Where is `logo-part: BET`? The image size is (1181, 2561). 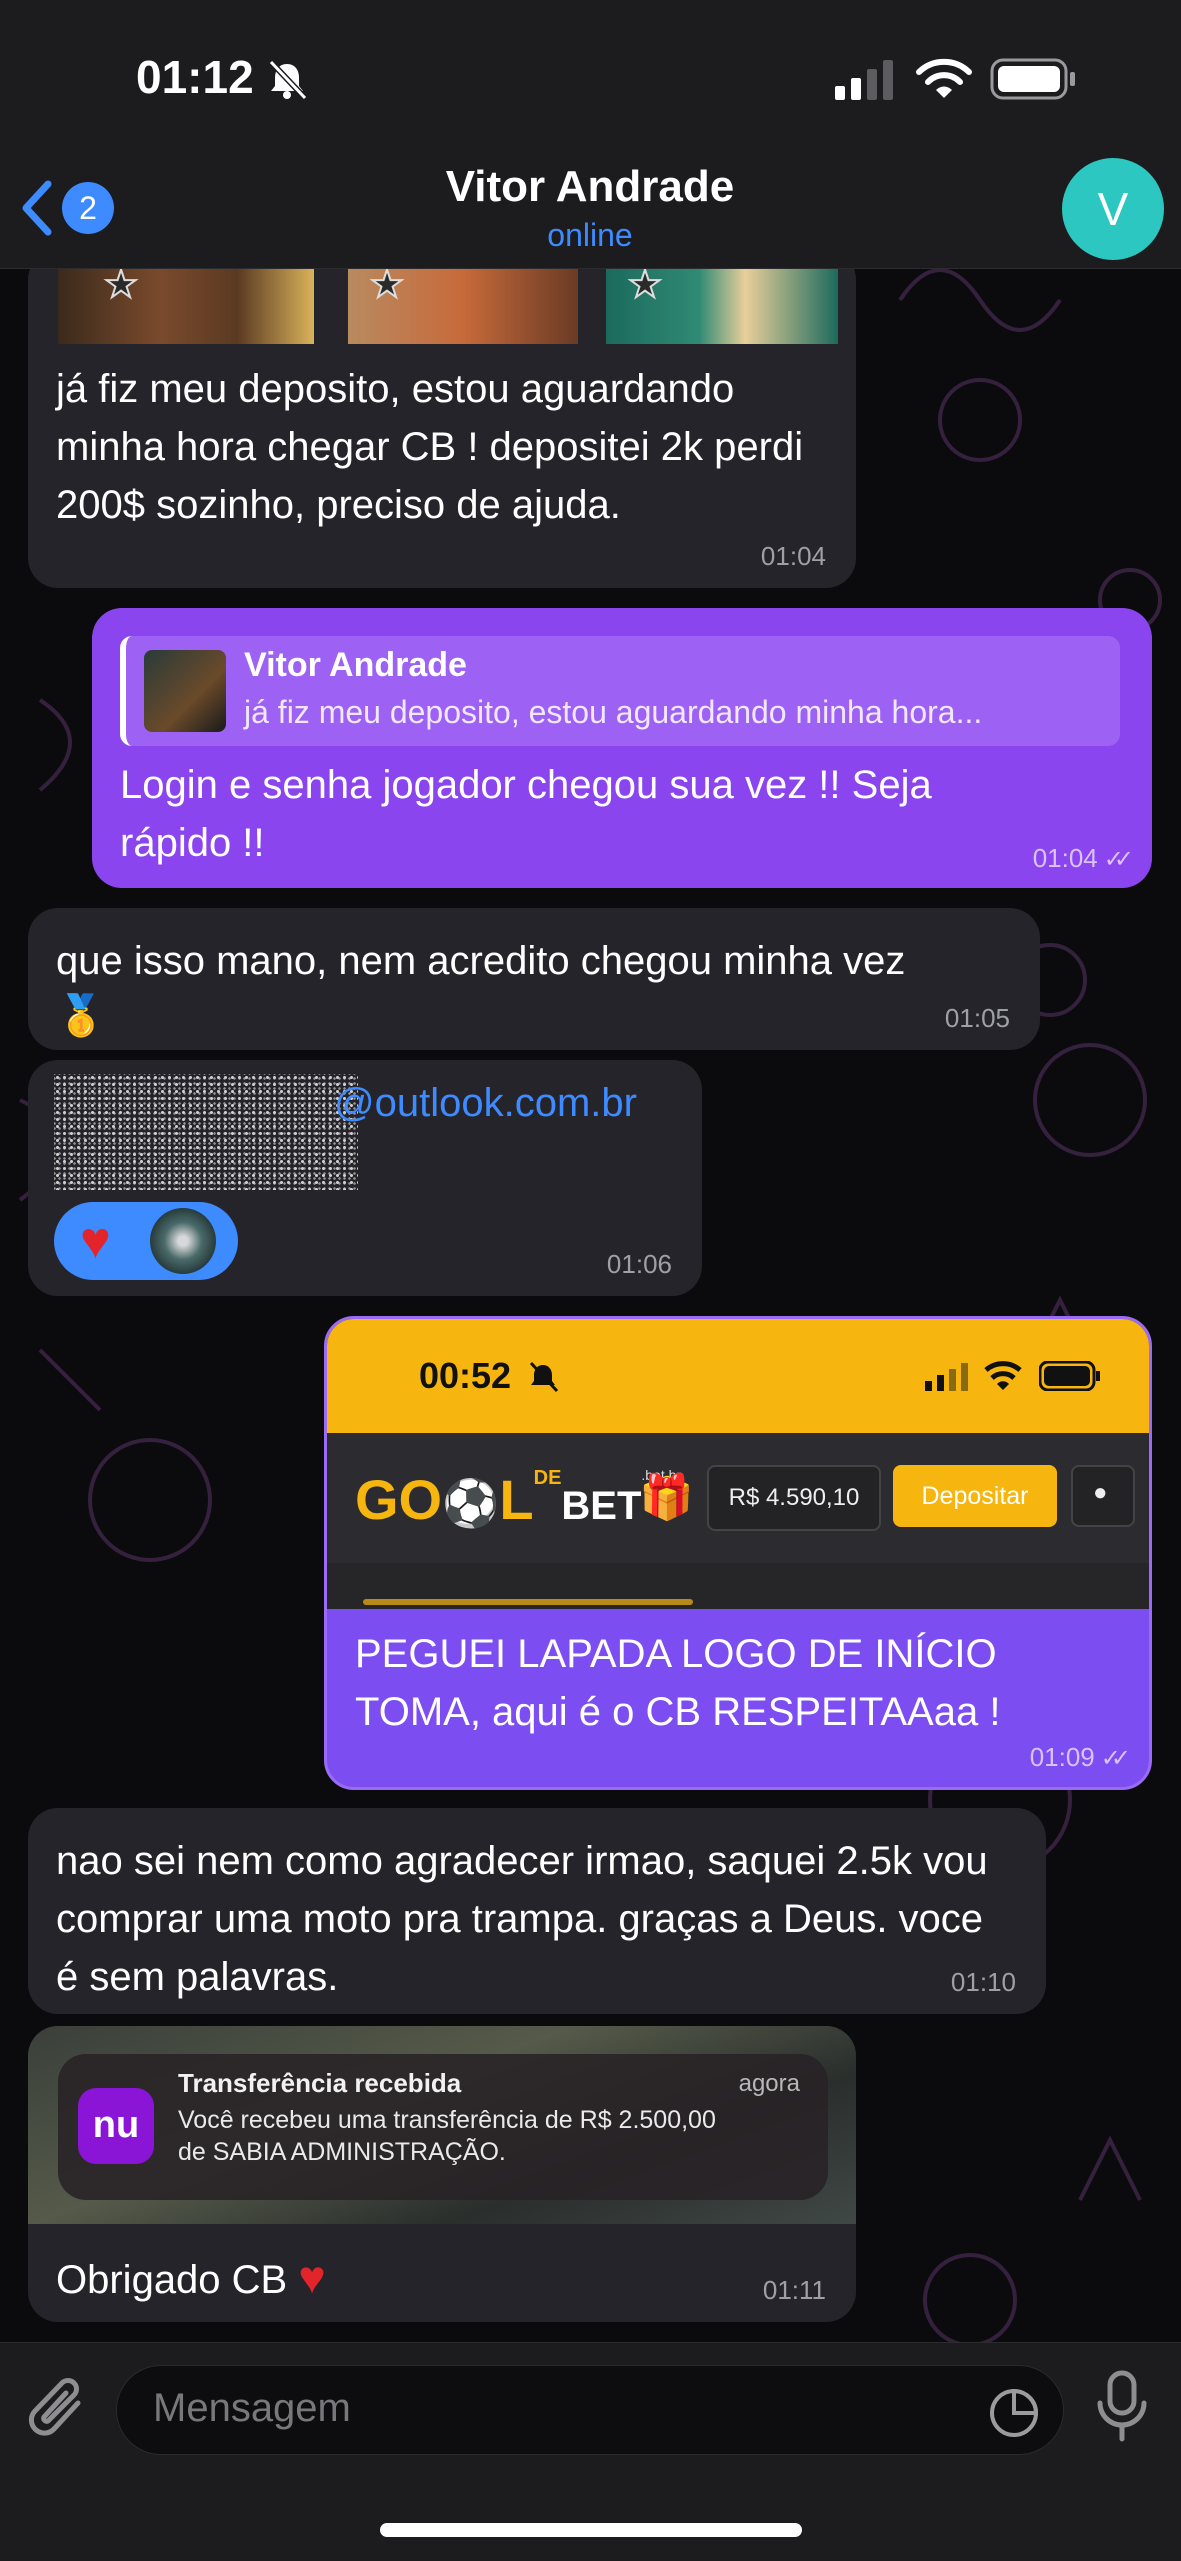
logo-part: BET is located at coordinates (601, 1506).